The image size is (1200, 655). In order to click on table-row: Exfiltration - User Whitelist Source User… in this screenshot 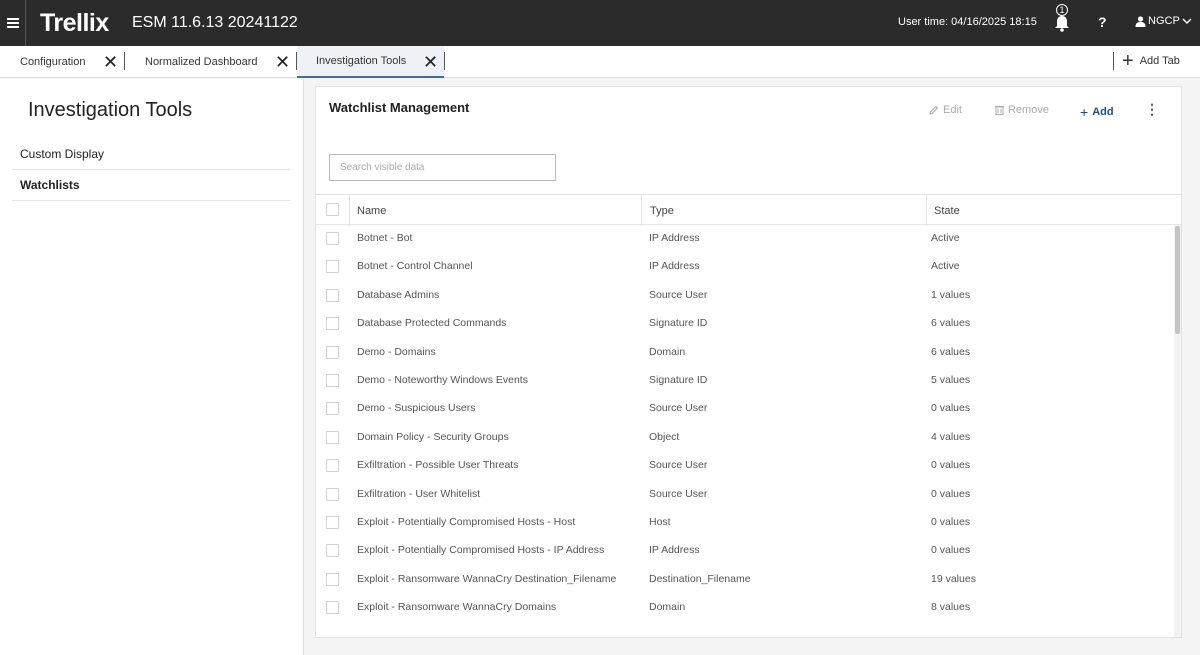, I will do `click(745, 495)`.